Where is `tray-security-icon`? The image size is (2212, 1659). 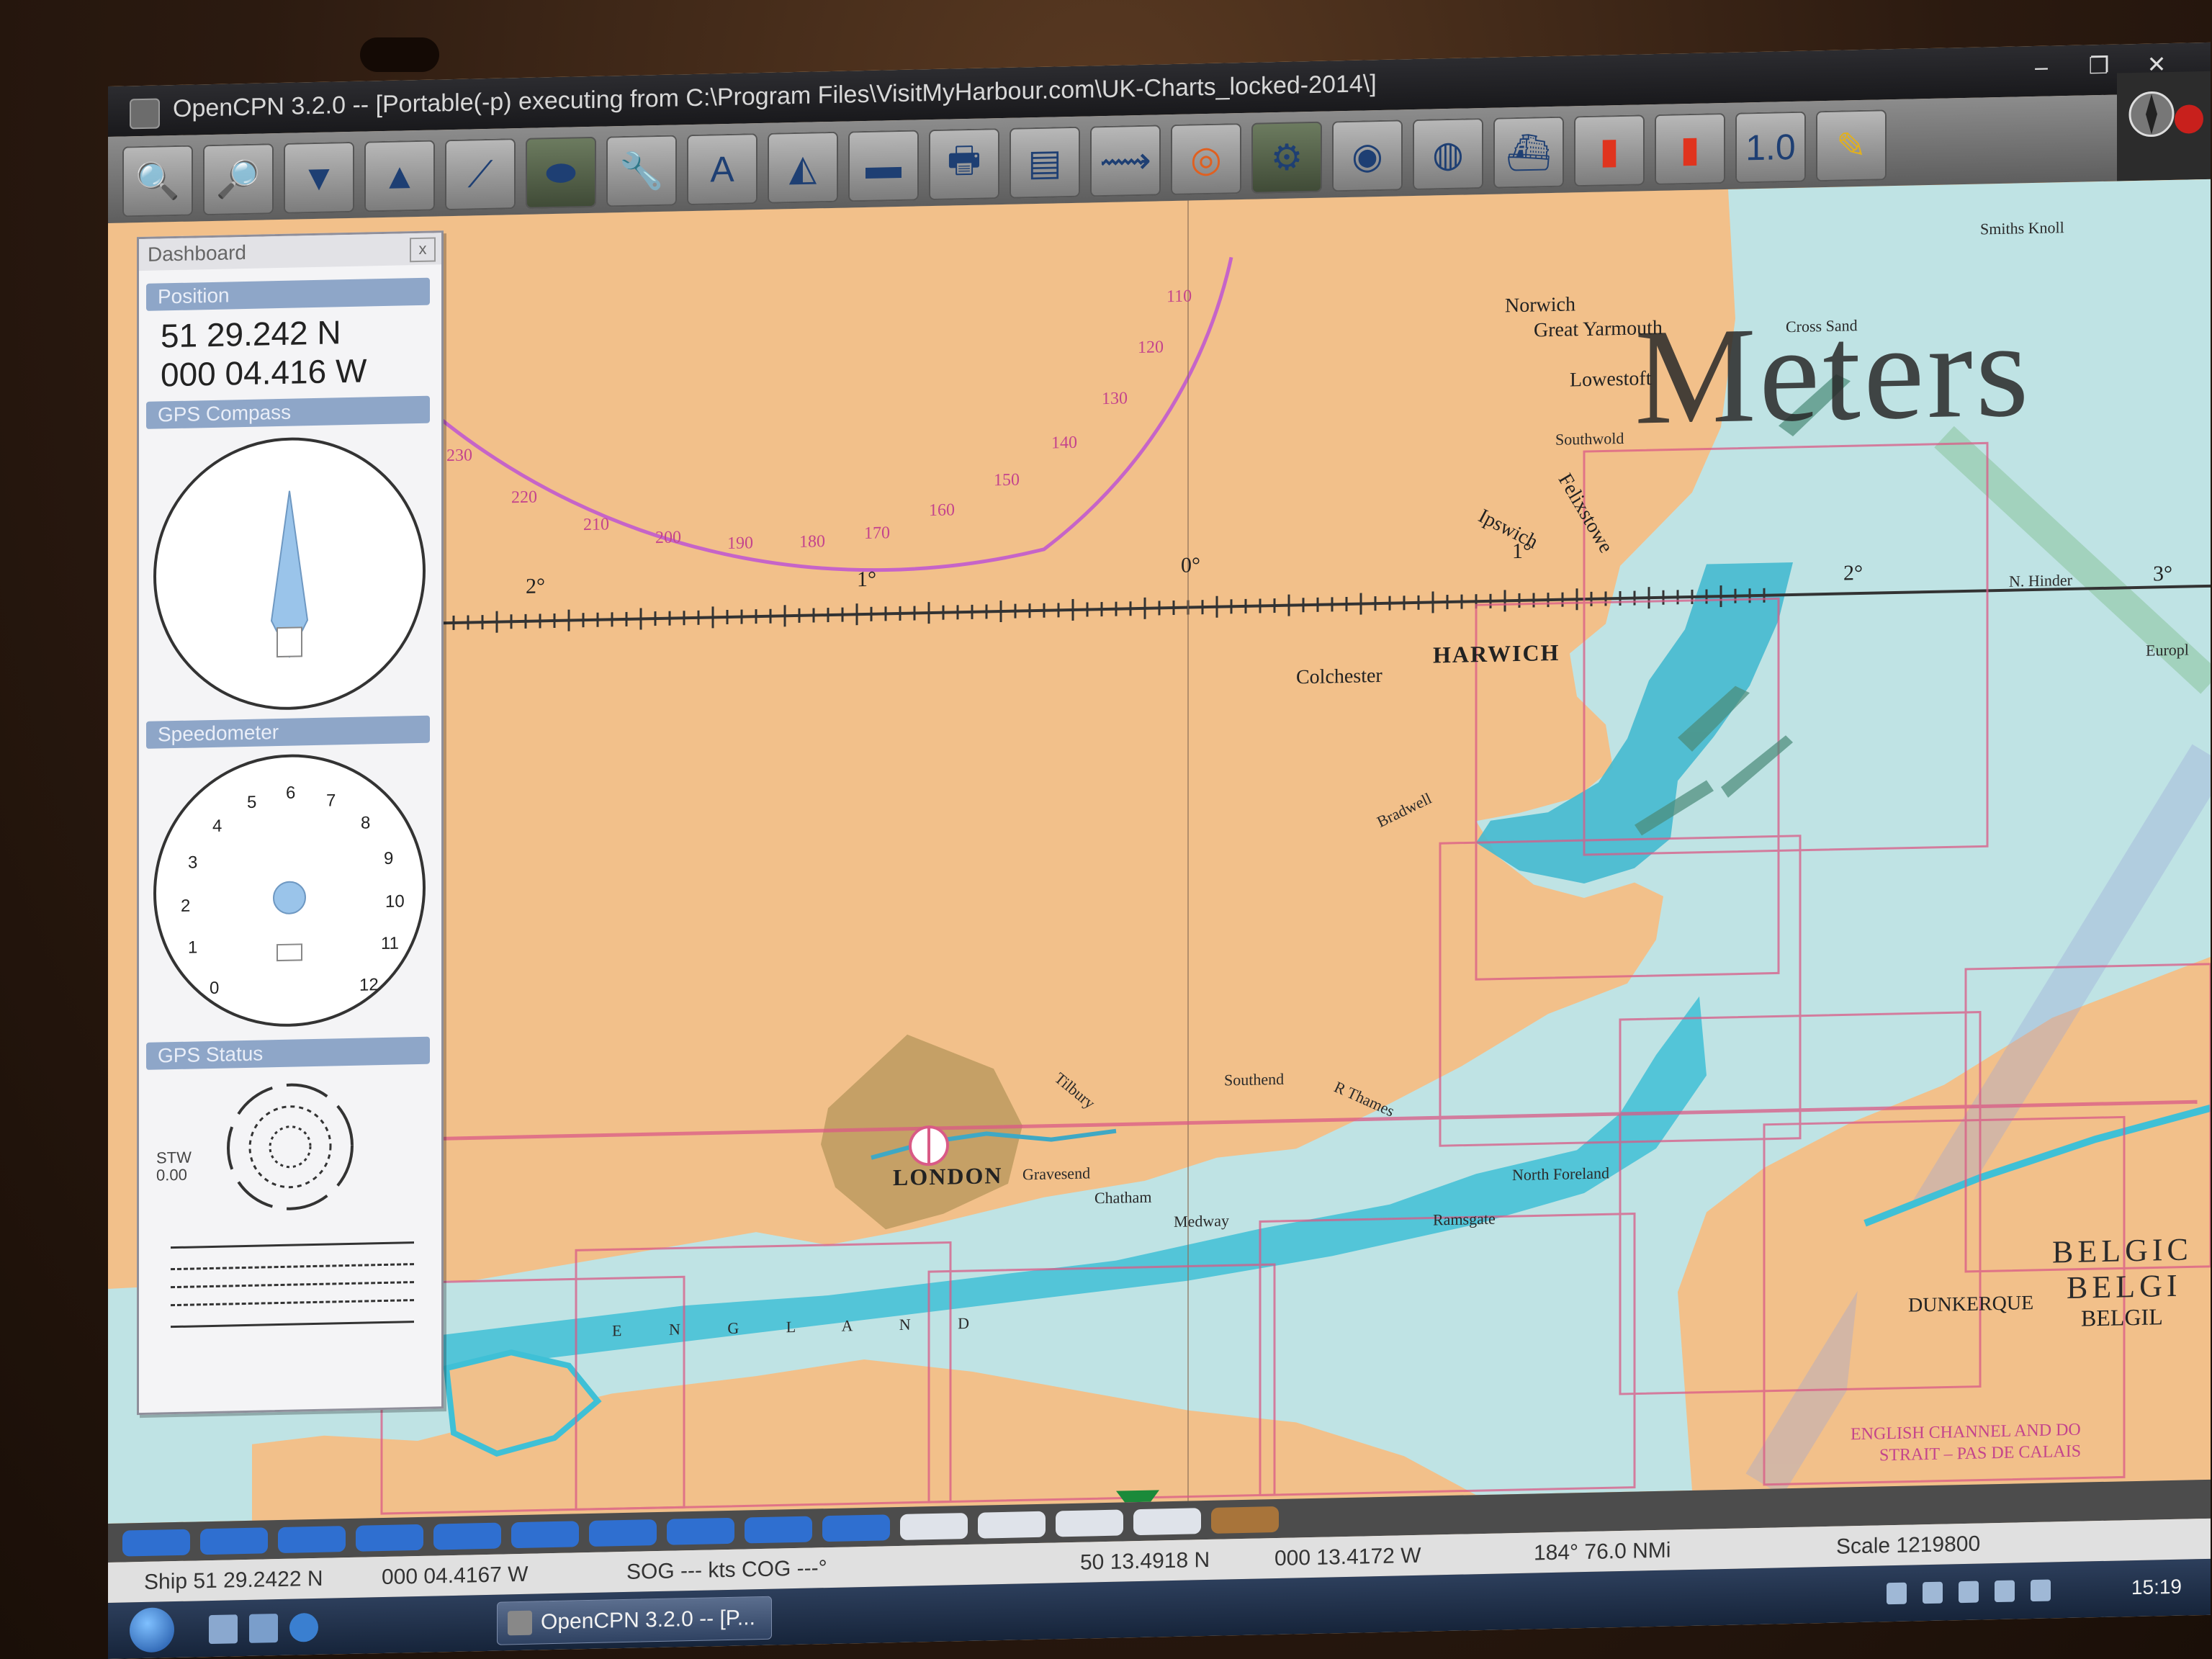 tray-security-icon is located at coordinates (1933, 1593).